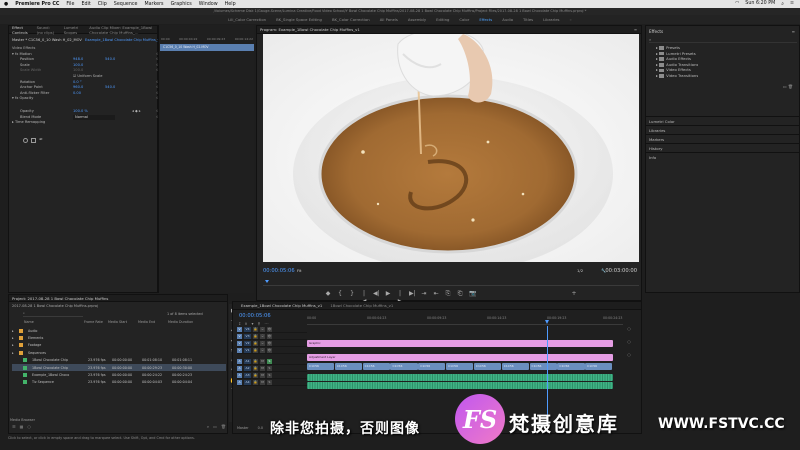  I want to click on tree-item-video-transitions: ▸ Video Transitions, so click(677, 76).